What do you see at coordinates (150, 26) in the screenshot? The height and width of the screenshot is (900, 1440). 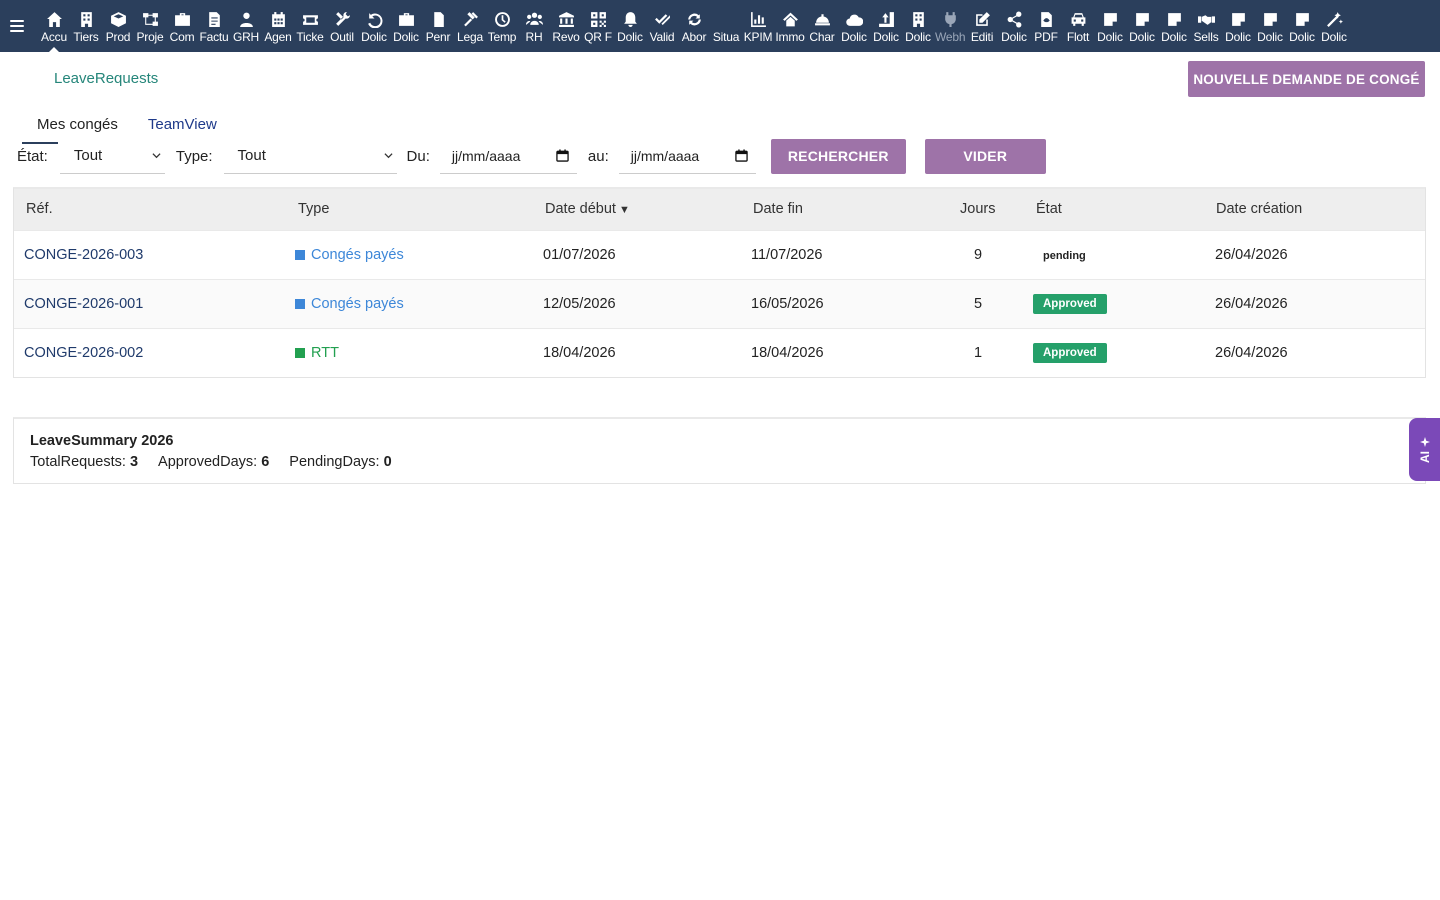 I see `top-menu-item-3: Proje` at bounding box center [150, 26].